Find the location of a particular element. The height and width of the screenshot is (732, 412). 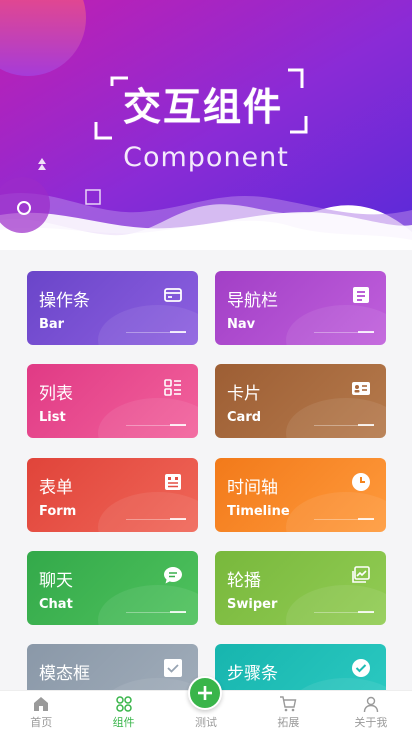

tab-label: 首页 is located at coordinates (41, 722).